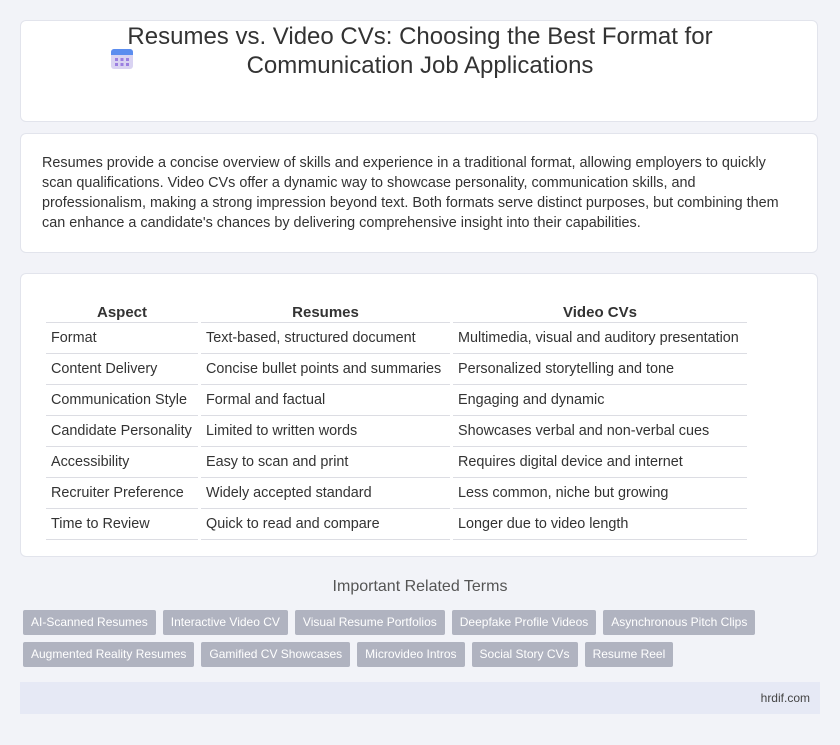 This screenshot has width=840, height=745. I want to click on header-video-cvs: Video CVs, so click(600, 309).